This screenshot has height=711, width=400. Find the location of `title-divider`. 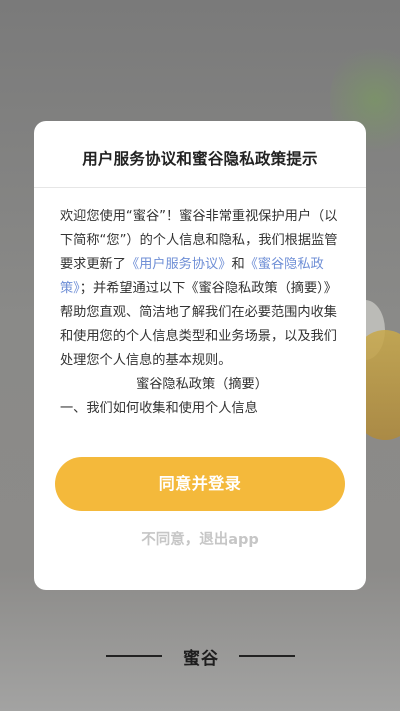

title-divider is located at coordinates (200, 187).